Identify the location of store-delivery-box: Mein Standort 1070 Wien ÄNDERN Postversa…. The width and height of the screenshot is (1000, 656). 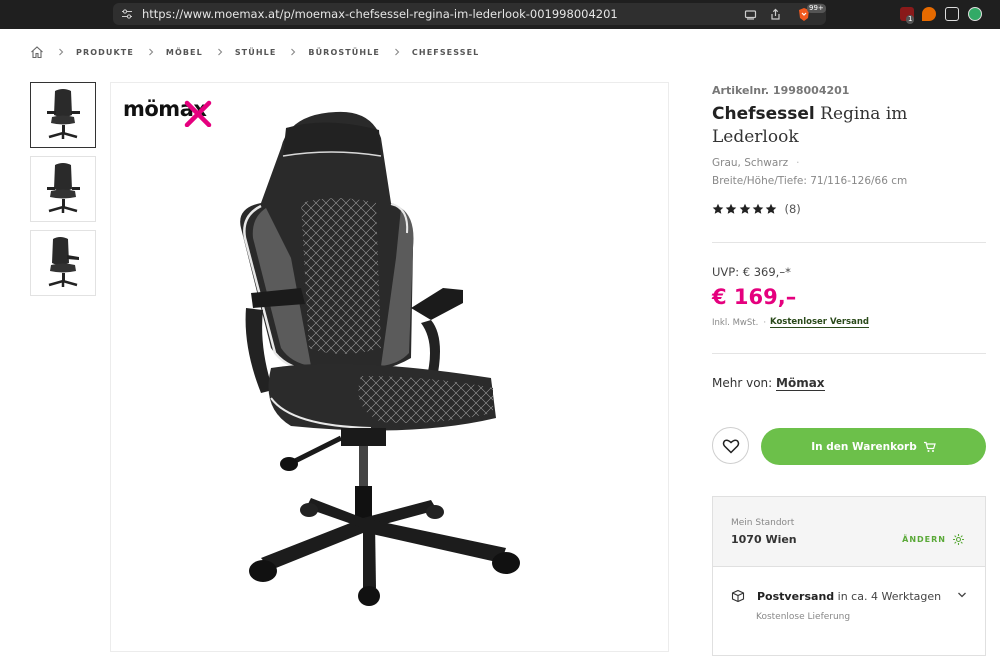
(849, 576).